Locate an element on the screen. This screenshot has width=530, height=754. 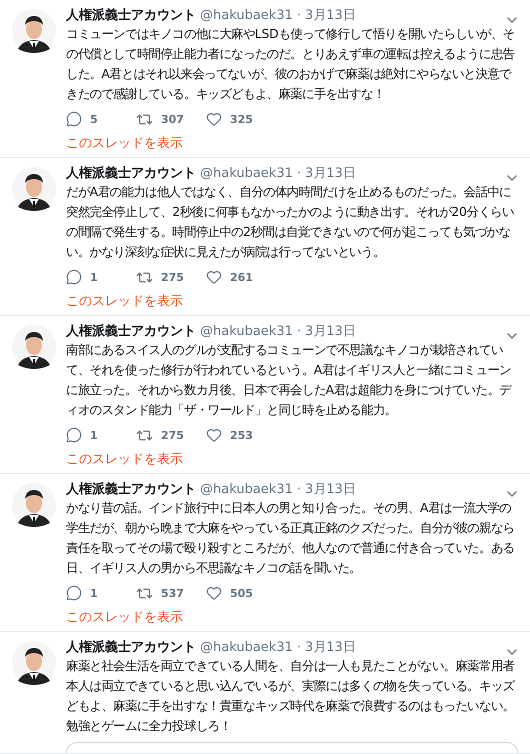
tweet-text: 南部にあるスイス人のグルが支配するコミューンで不思議なキノコが栽培されていて、それを使った修行が行われているという。A君はイギリス人と一緒にコミューンに旅立った。それから数カ月後、日本で再会したA君は超能力を身につけていた。ディオのスタンド能力「ザ・ワールド」と同じ時を止める能力。 is located at coordinates (289, 380).